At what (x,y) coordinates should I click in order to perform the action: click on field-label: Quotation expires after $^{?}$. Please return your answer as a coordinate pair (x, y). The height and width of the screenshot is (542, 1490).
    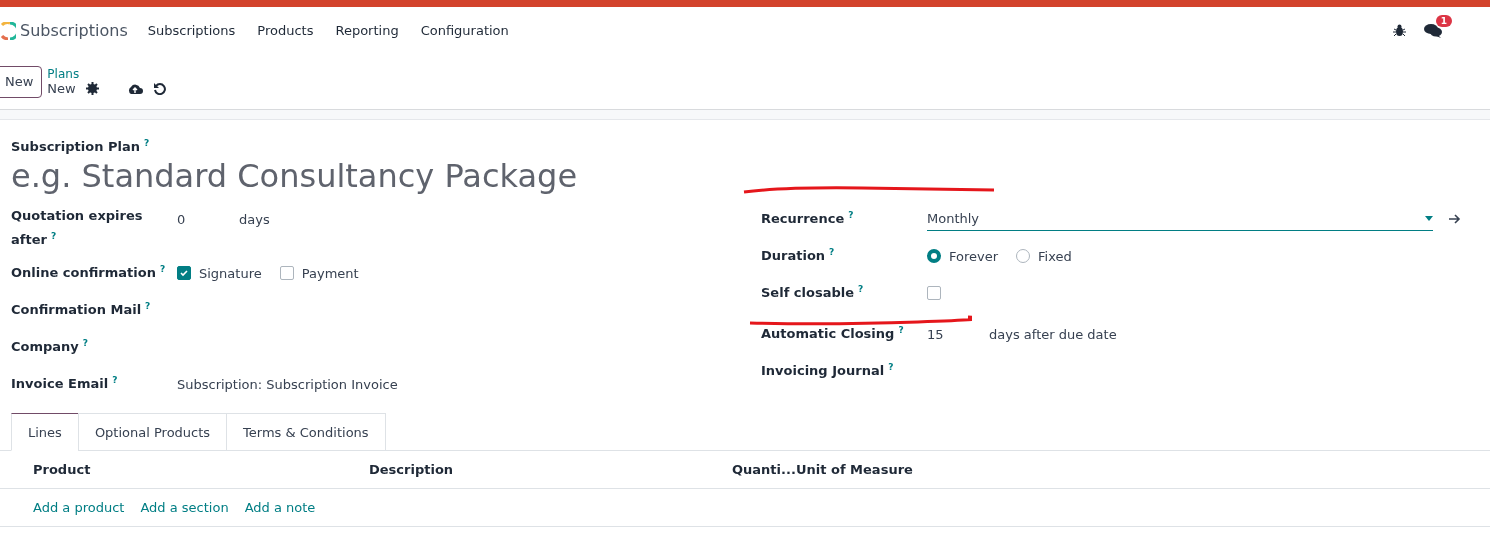
    Looking at the image, I should click on (77, 227).